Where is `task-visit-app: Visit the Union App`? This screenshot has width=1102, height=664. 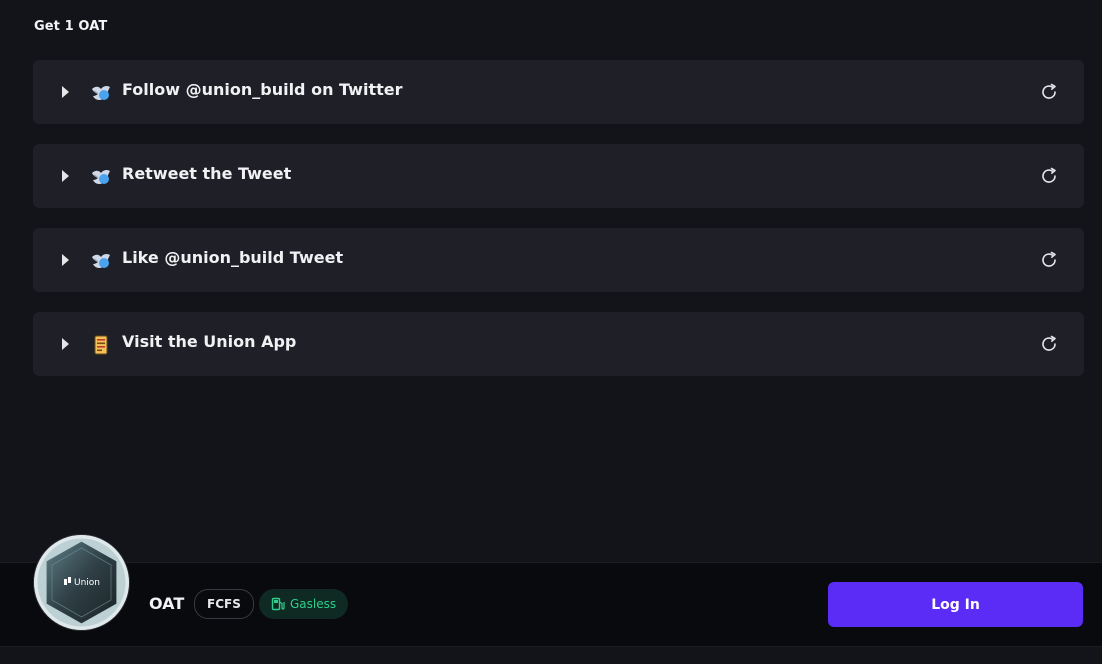
task-visit-app: Visit the Union App is located at coordinates (558, 344).